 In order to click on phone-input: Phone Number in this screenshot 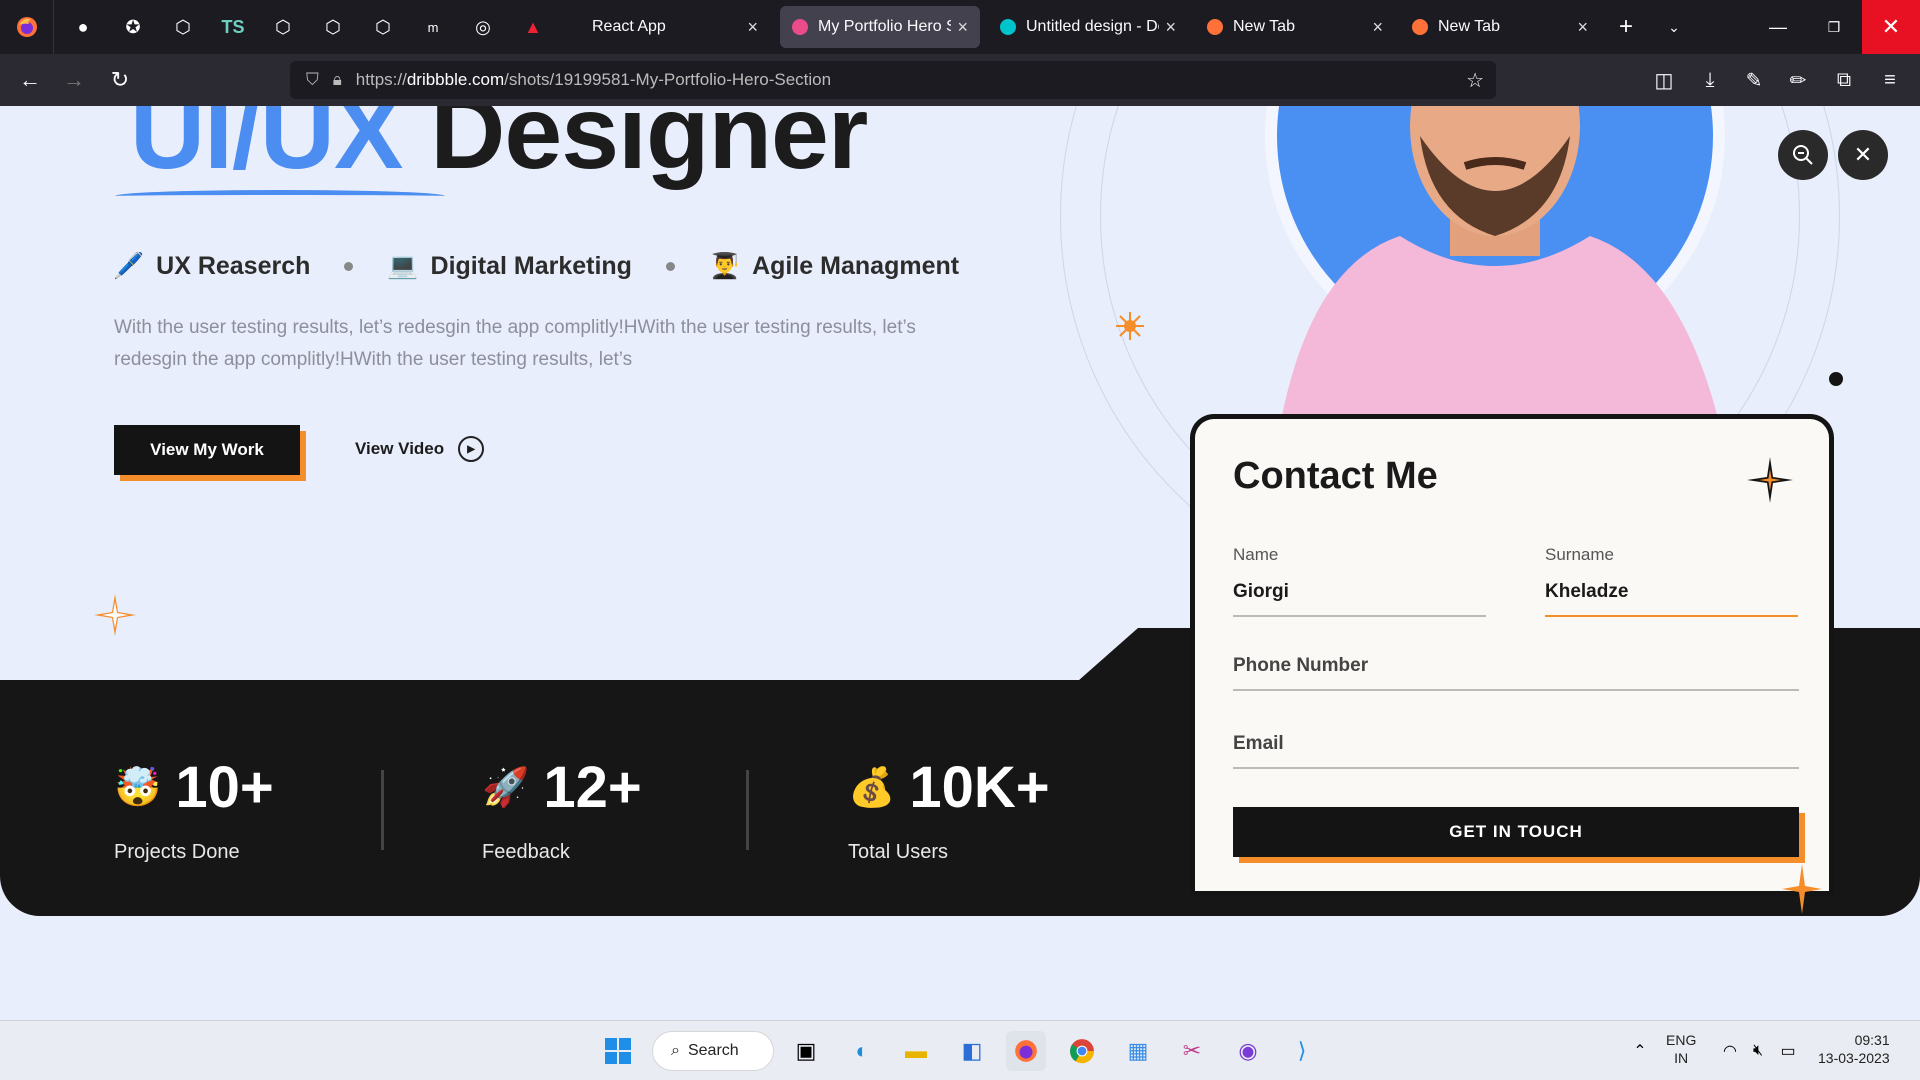, I will do `click(1516, 673)`.